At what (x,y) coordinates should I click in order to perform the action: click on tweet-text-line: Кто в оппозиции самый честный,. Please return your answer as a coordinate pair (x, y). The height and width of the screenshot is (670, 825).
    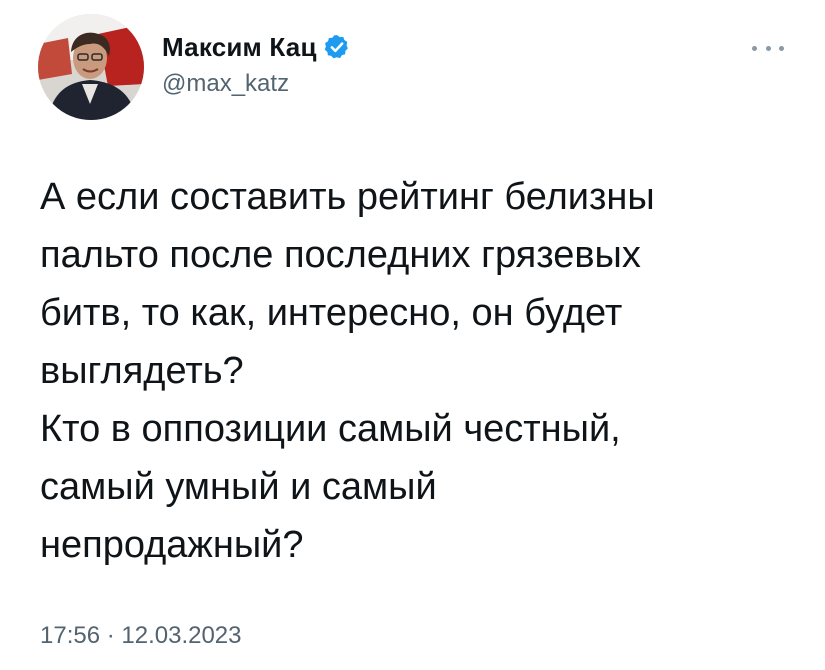
    Looking at the image, I should click on (330, 429).